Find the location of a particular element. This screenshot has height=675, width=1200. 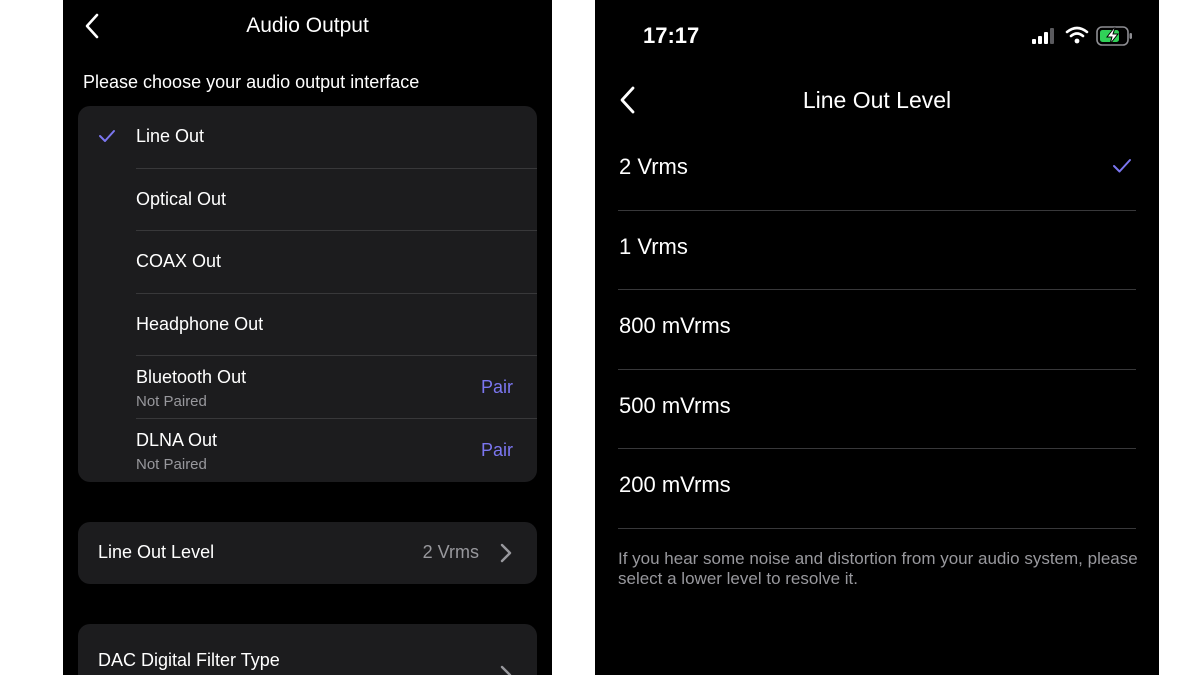

level-option-800-mvrms: 800 mVrms is located at coordinates (877, 330).